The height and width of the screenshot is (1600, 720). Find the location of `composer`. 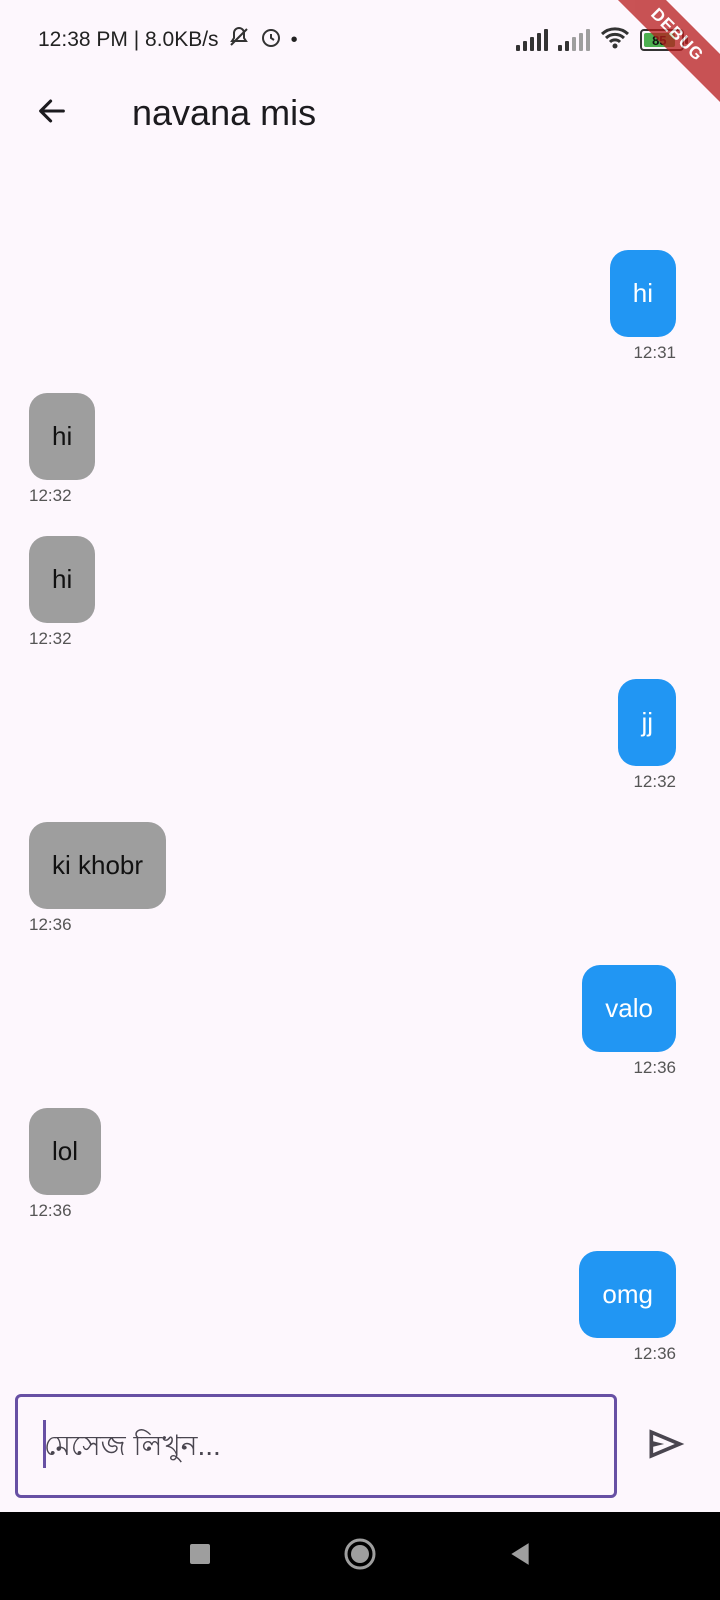

composer is located at coordinates (360, 1446).